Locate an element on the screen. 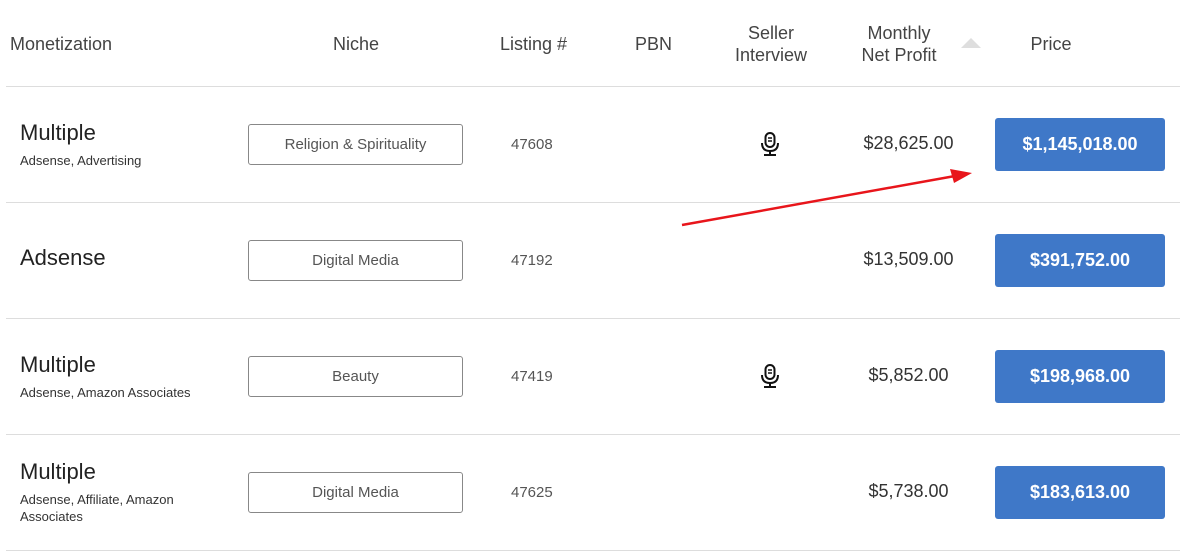  price-button: $198,968.00 is located at coordinates (1080, 376).